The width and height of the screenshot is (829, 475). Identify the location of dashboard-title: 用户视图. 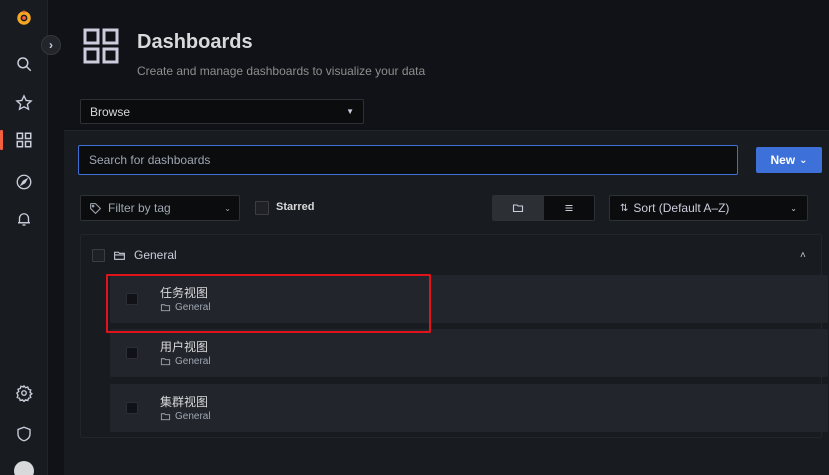
(184, 346).